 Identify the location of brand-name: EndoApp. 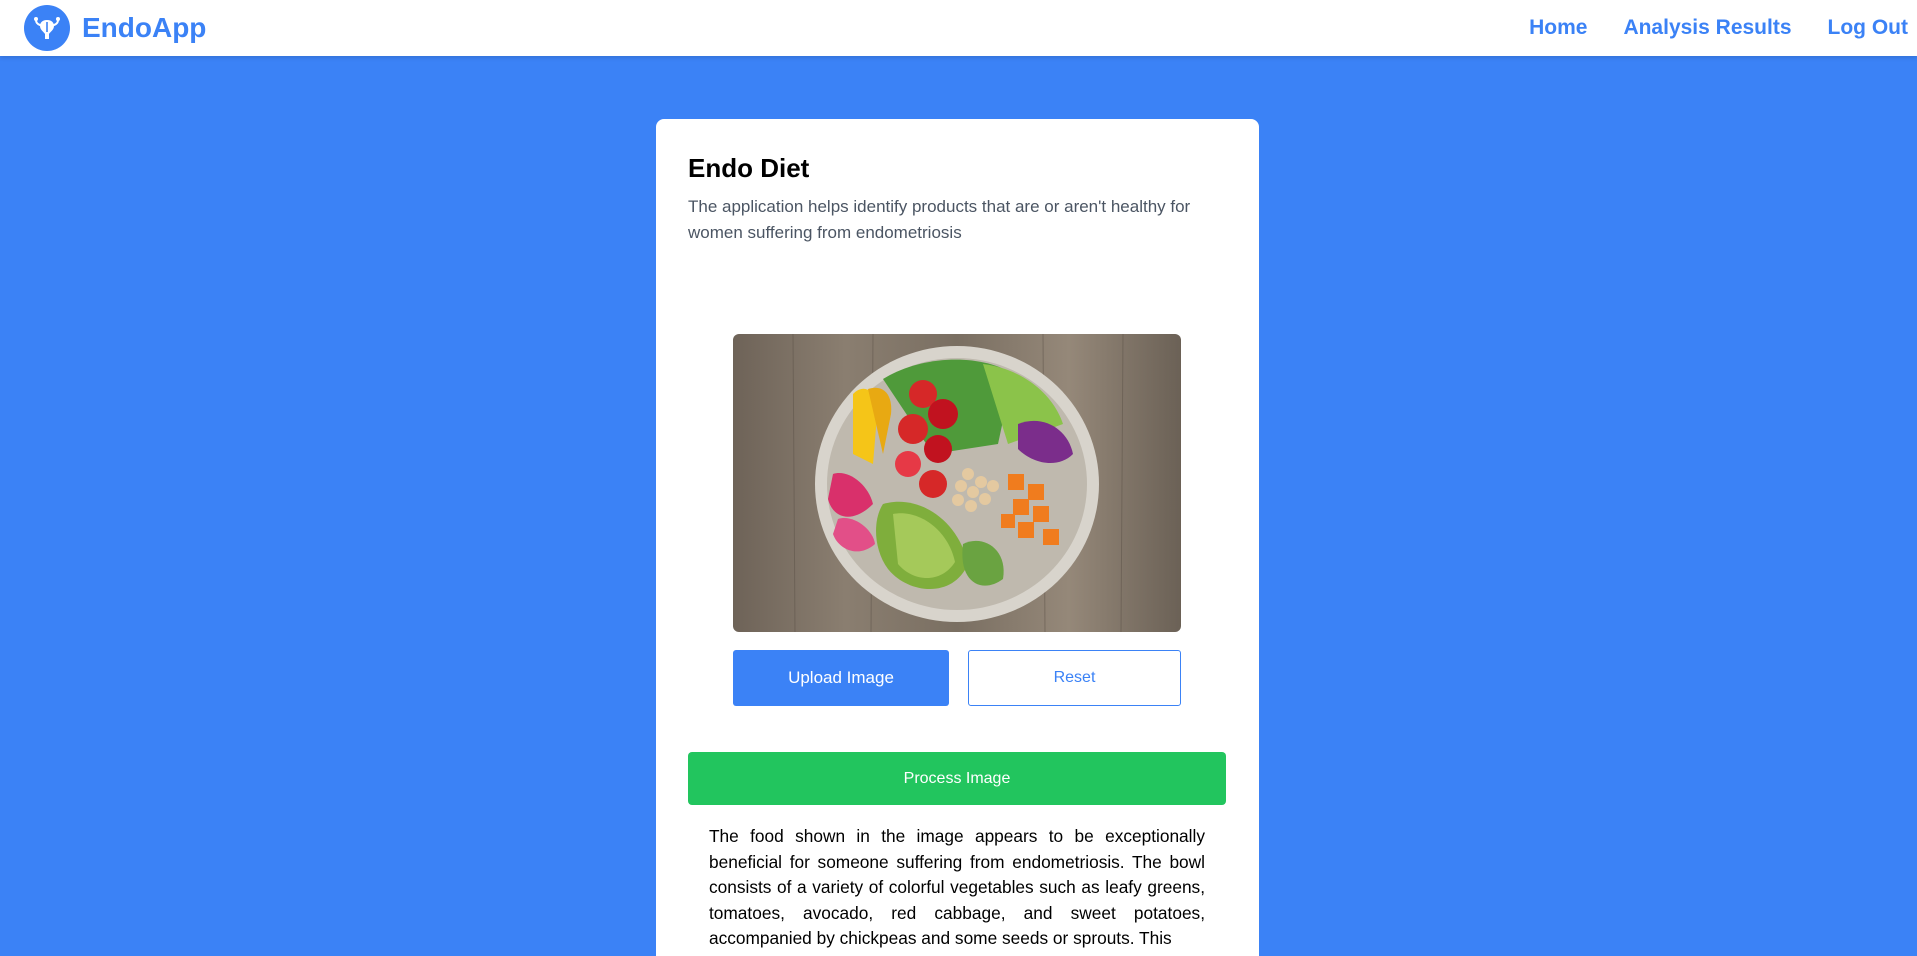
(144, 27).